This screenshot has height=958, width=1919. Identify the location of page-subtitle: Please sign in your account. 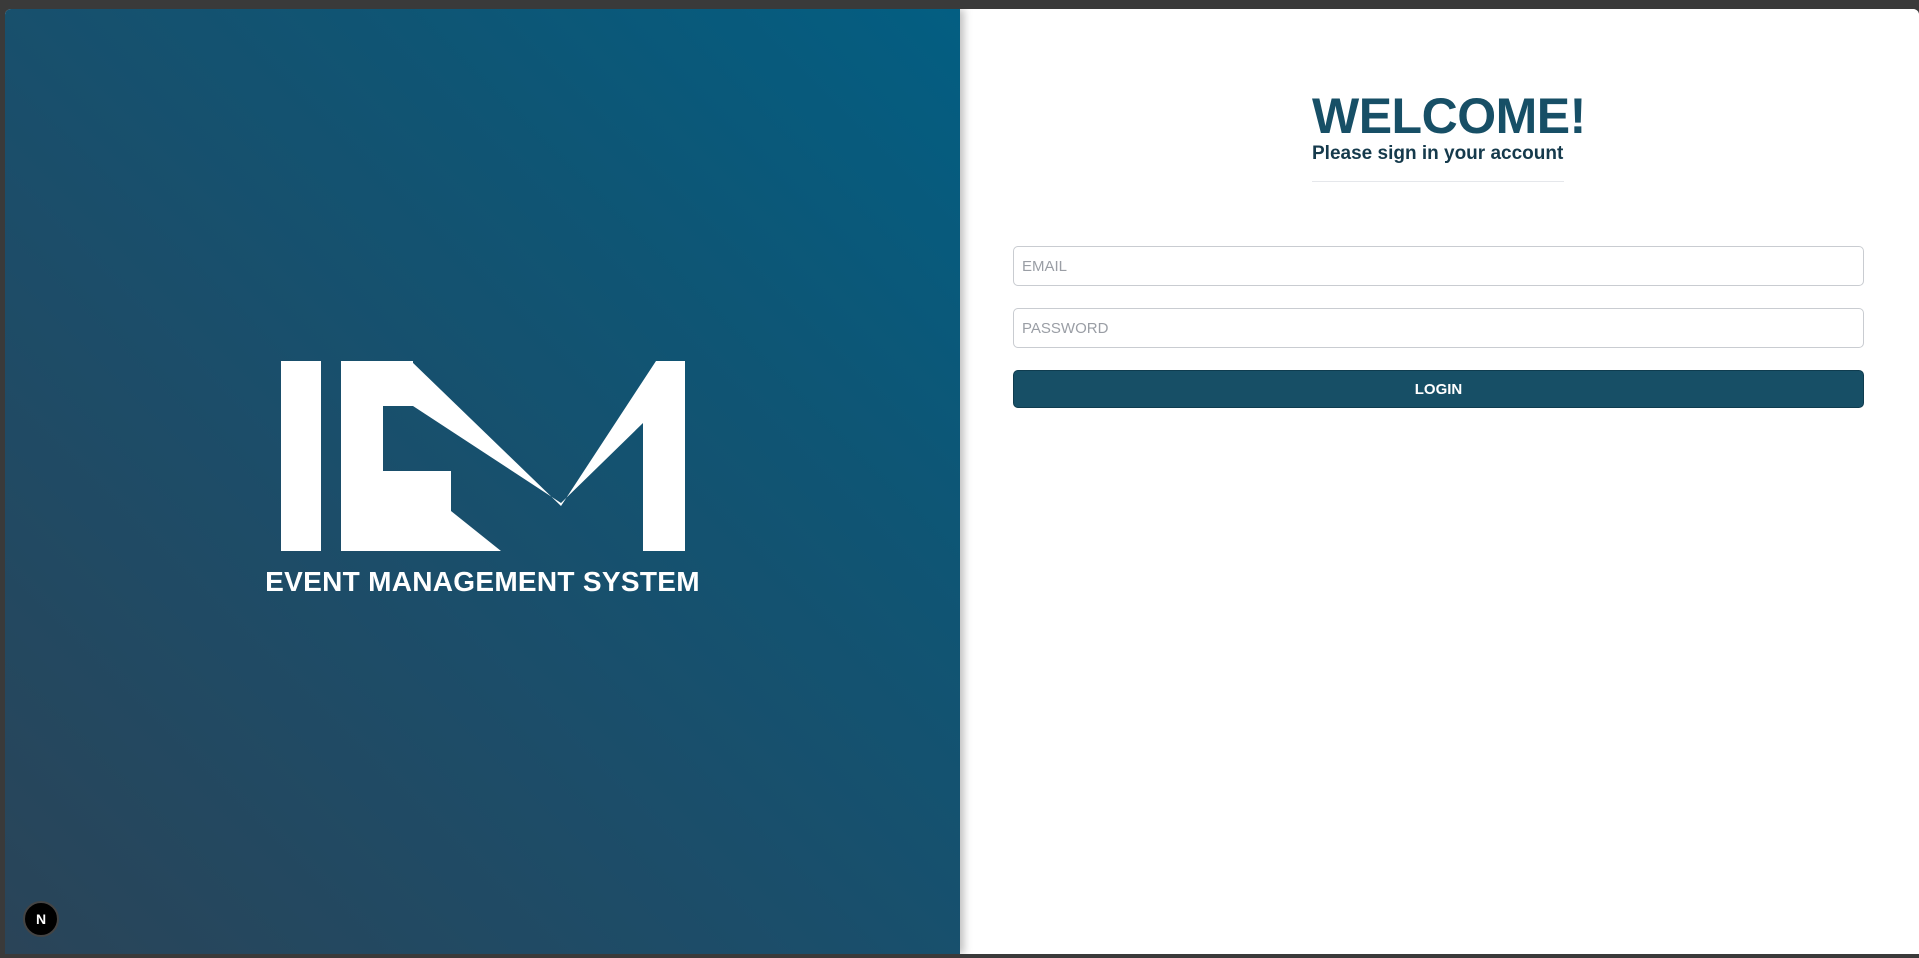
(1438, 153).